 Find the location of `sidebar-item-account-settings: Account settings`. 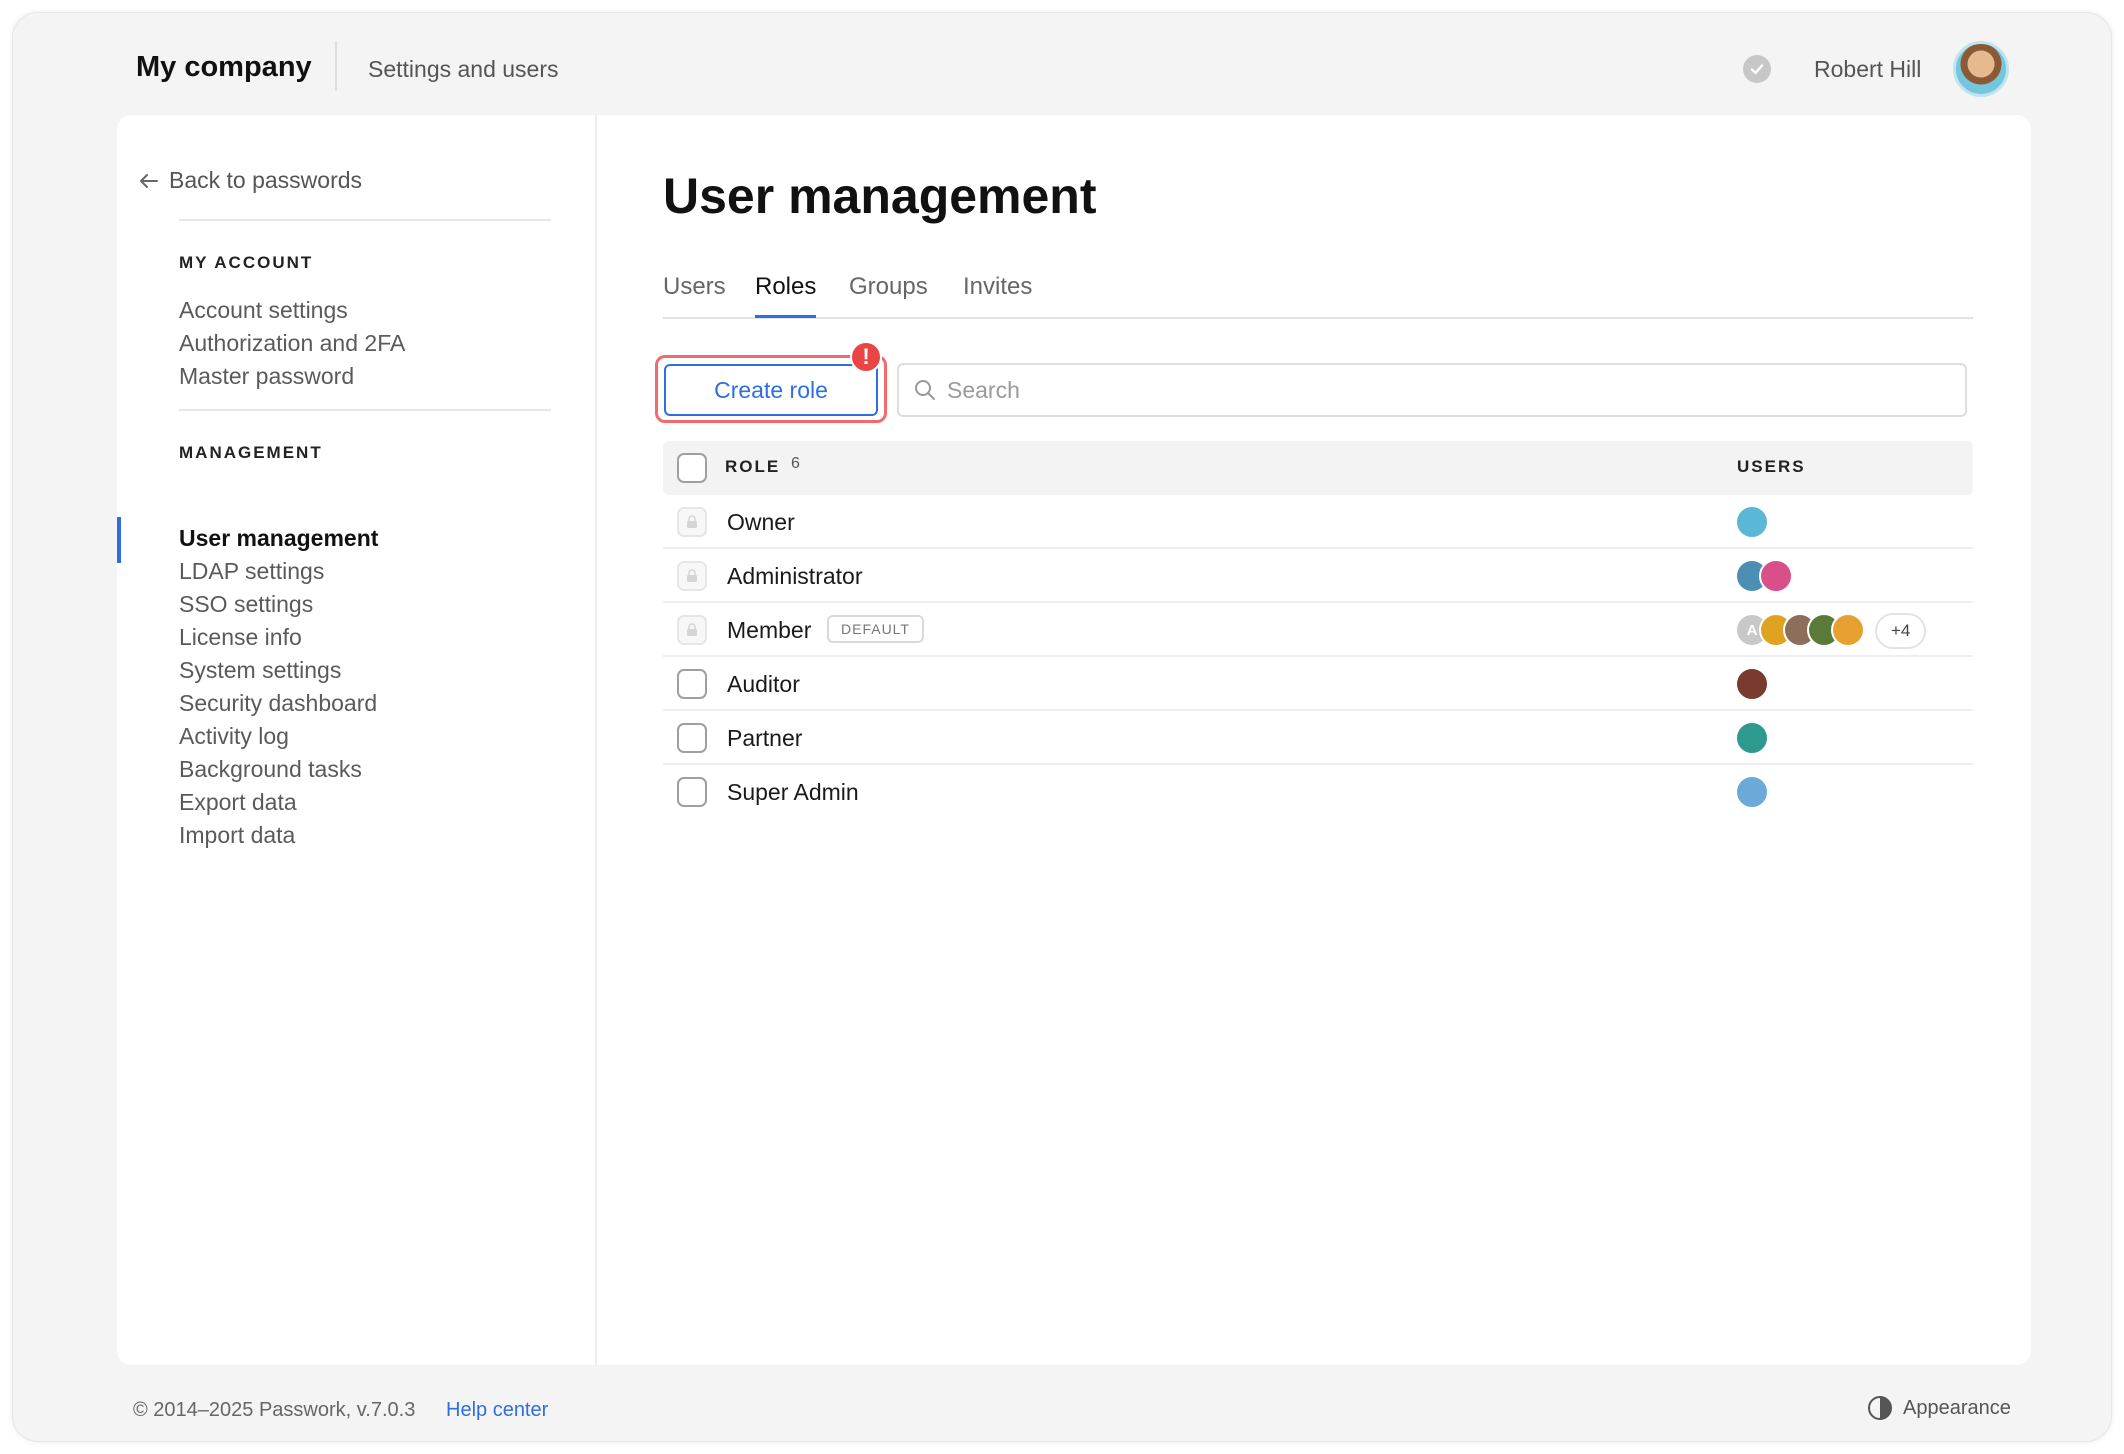

sidebar-item-account-settings: Account settings is located at coordinates (263, 310).